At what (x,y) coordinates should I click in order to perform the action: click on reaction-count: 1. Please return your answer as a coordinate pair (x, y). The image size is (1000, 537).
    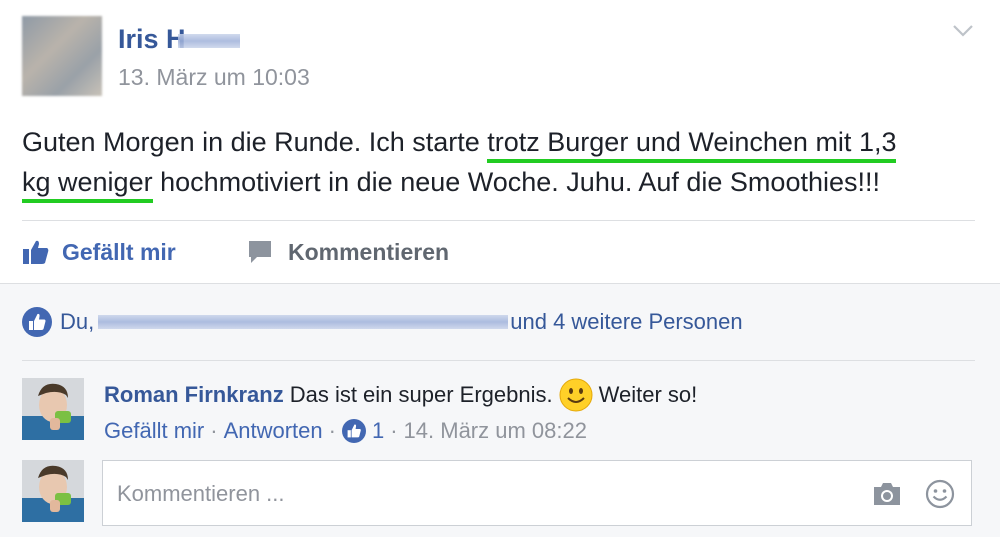
    Looking at the image, I should click on (378, 430).